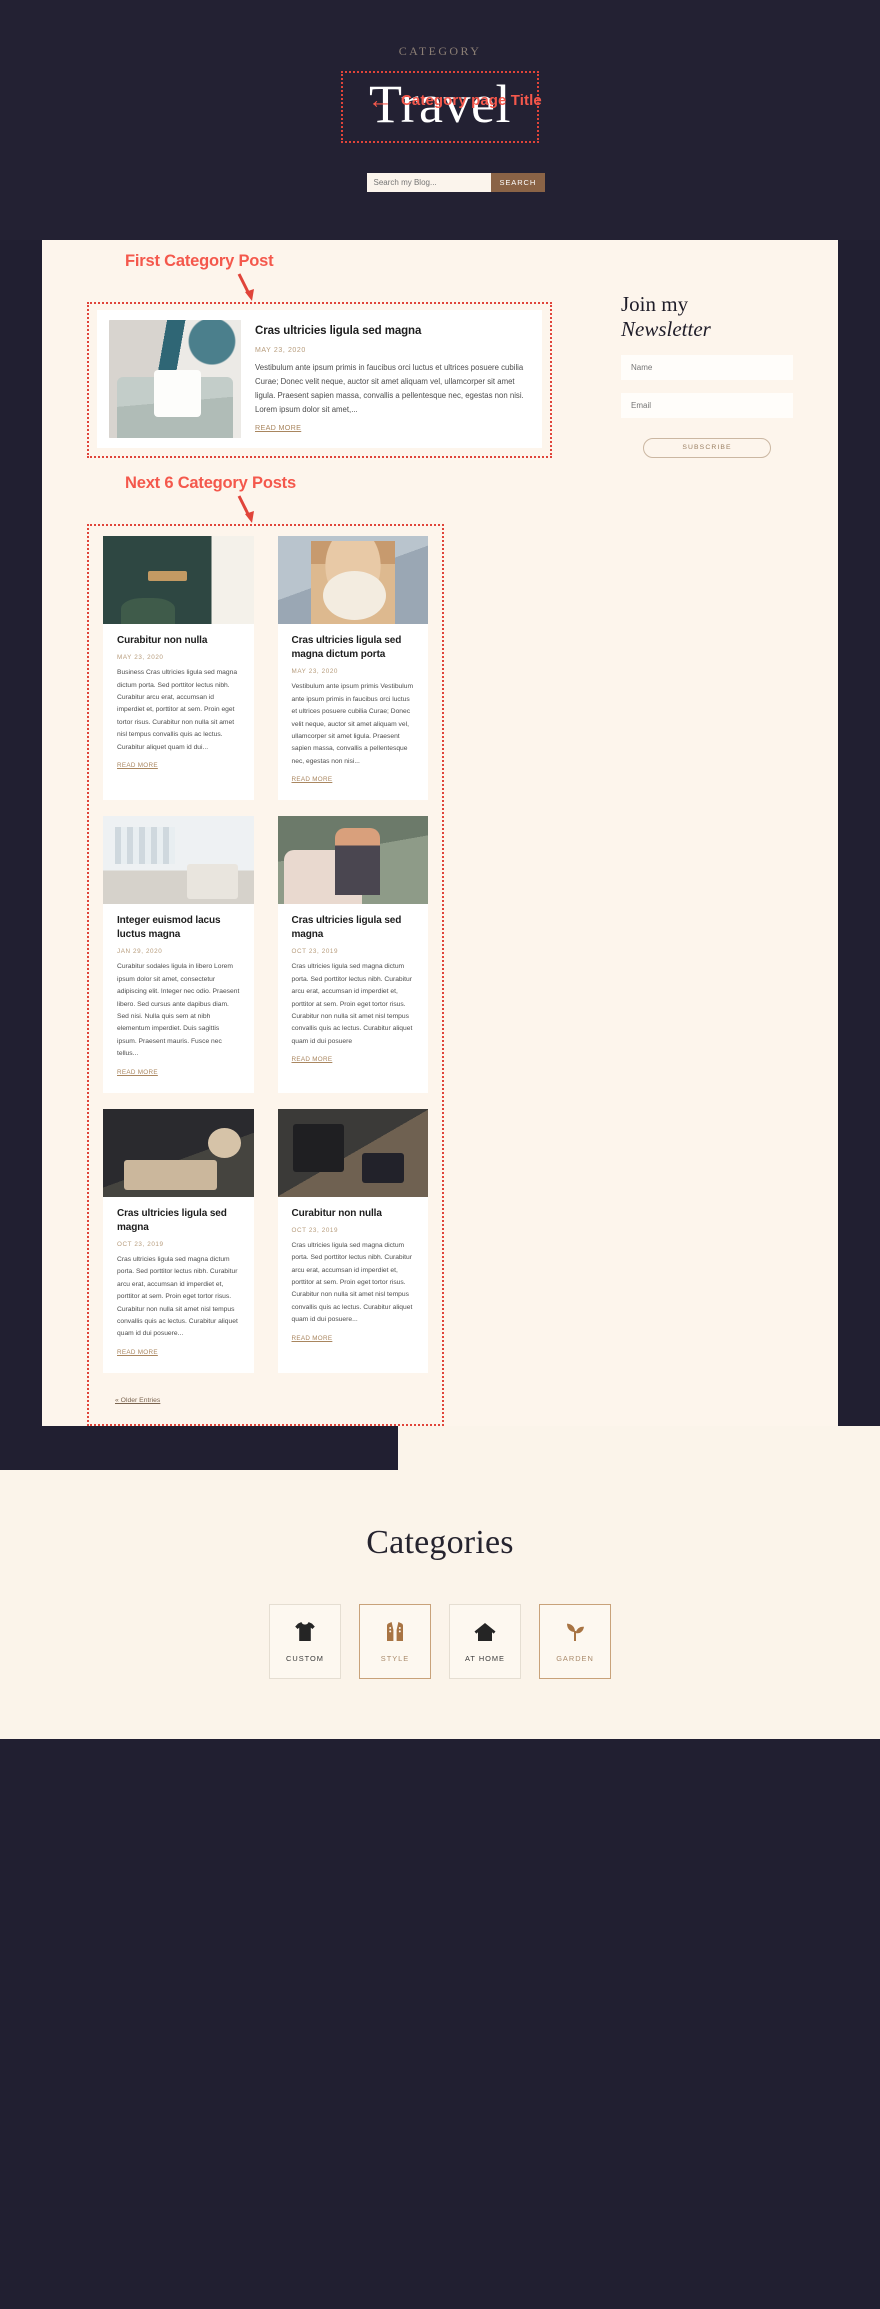 This screenshot has width=880, height=2309. I want to click on featured-post-image, so click(175, 379).